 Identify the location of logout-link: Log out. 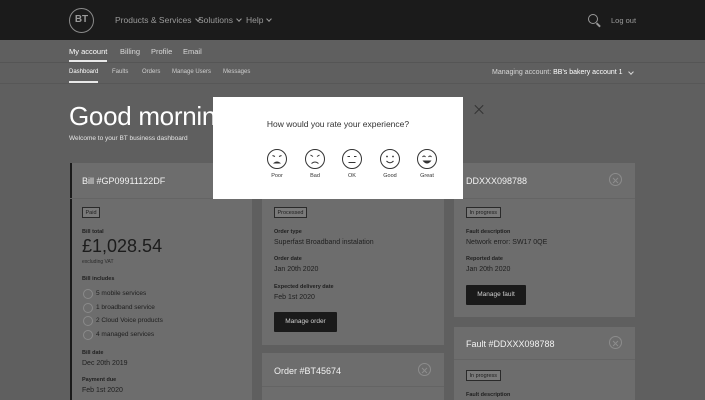
(623, 20).